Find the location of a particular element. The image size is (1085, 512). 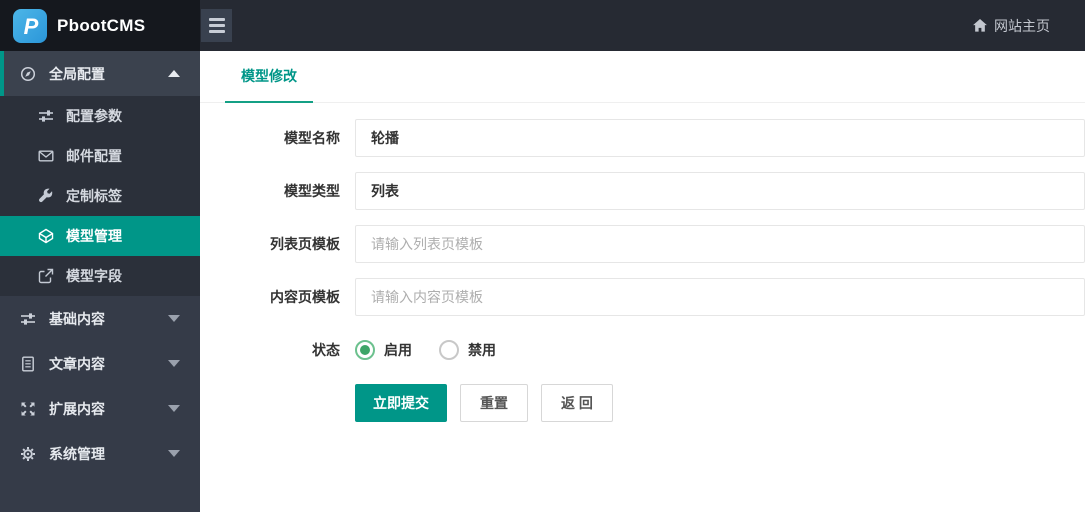

wrench-icon is located at coordinates (46, 196).